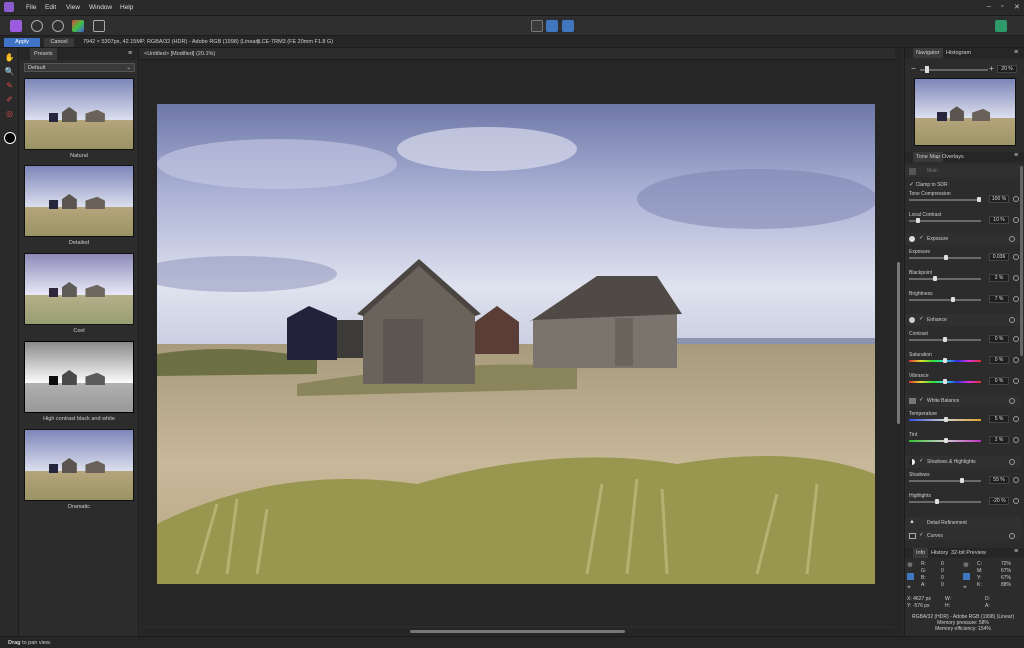 This screenshot has width=1024, height=648. What do you see at coordinates (999, 257) in the screenshot?
I see `slider-value-field: 0.036` at bounding box center [999, 257].